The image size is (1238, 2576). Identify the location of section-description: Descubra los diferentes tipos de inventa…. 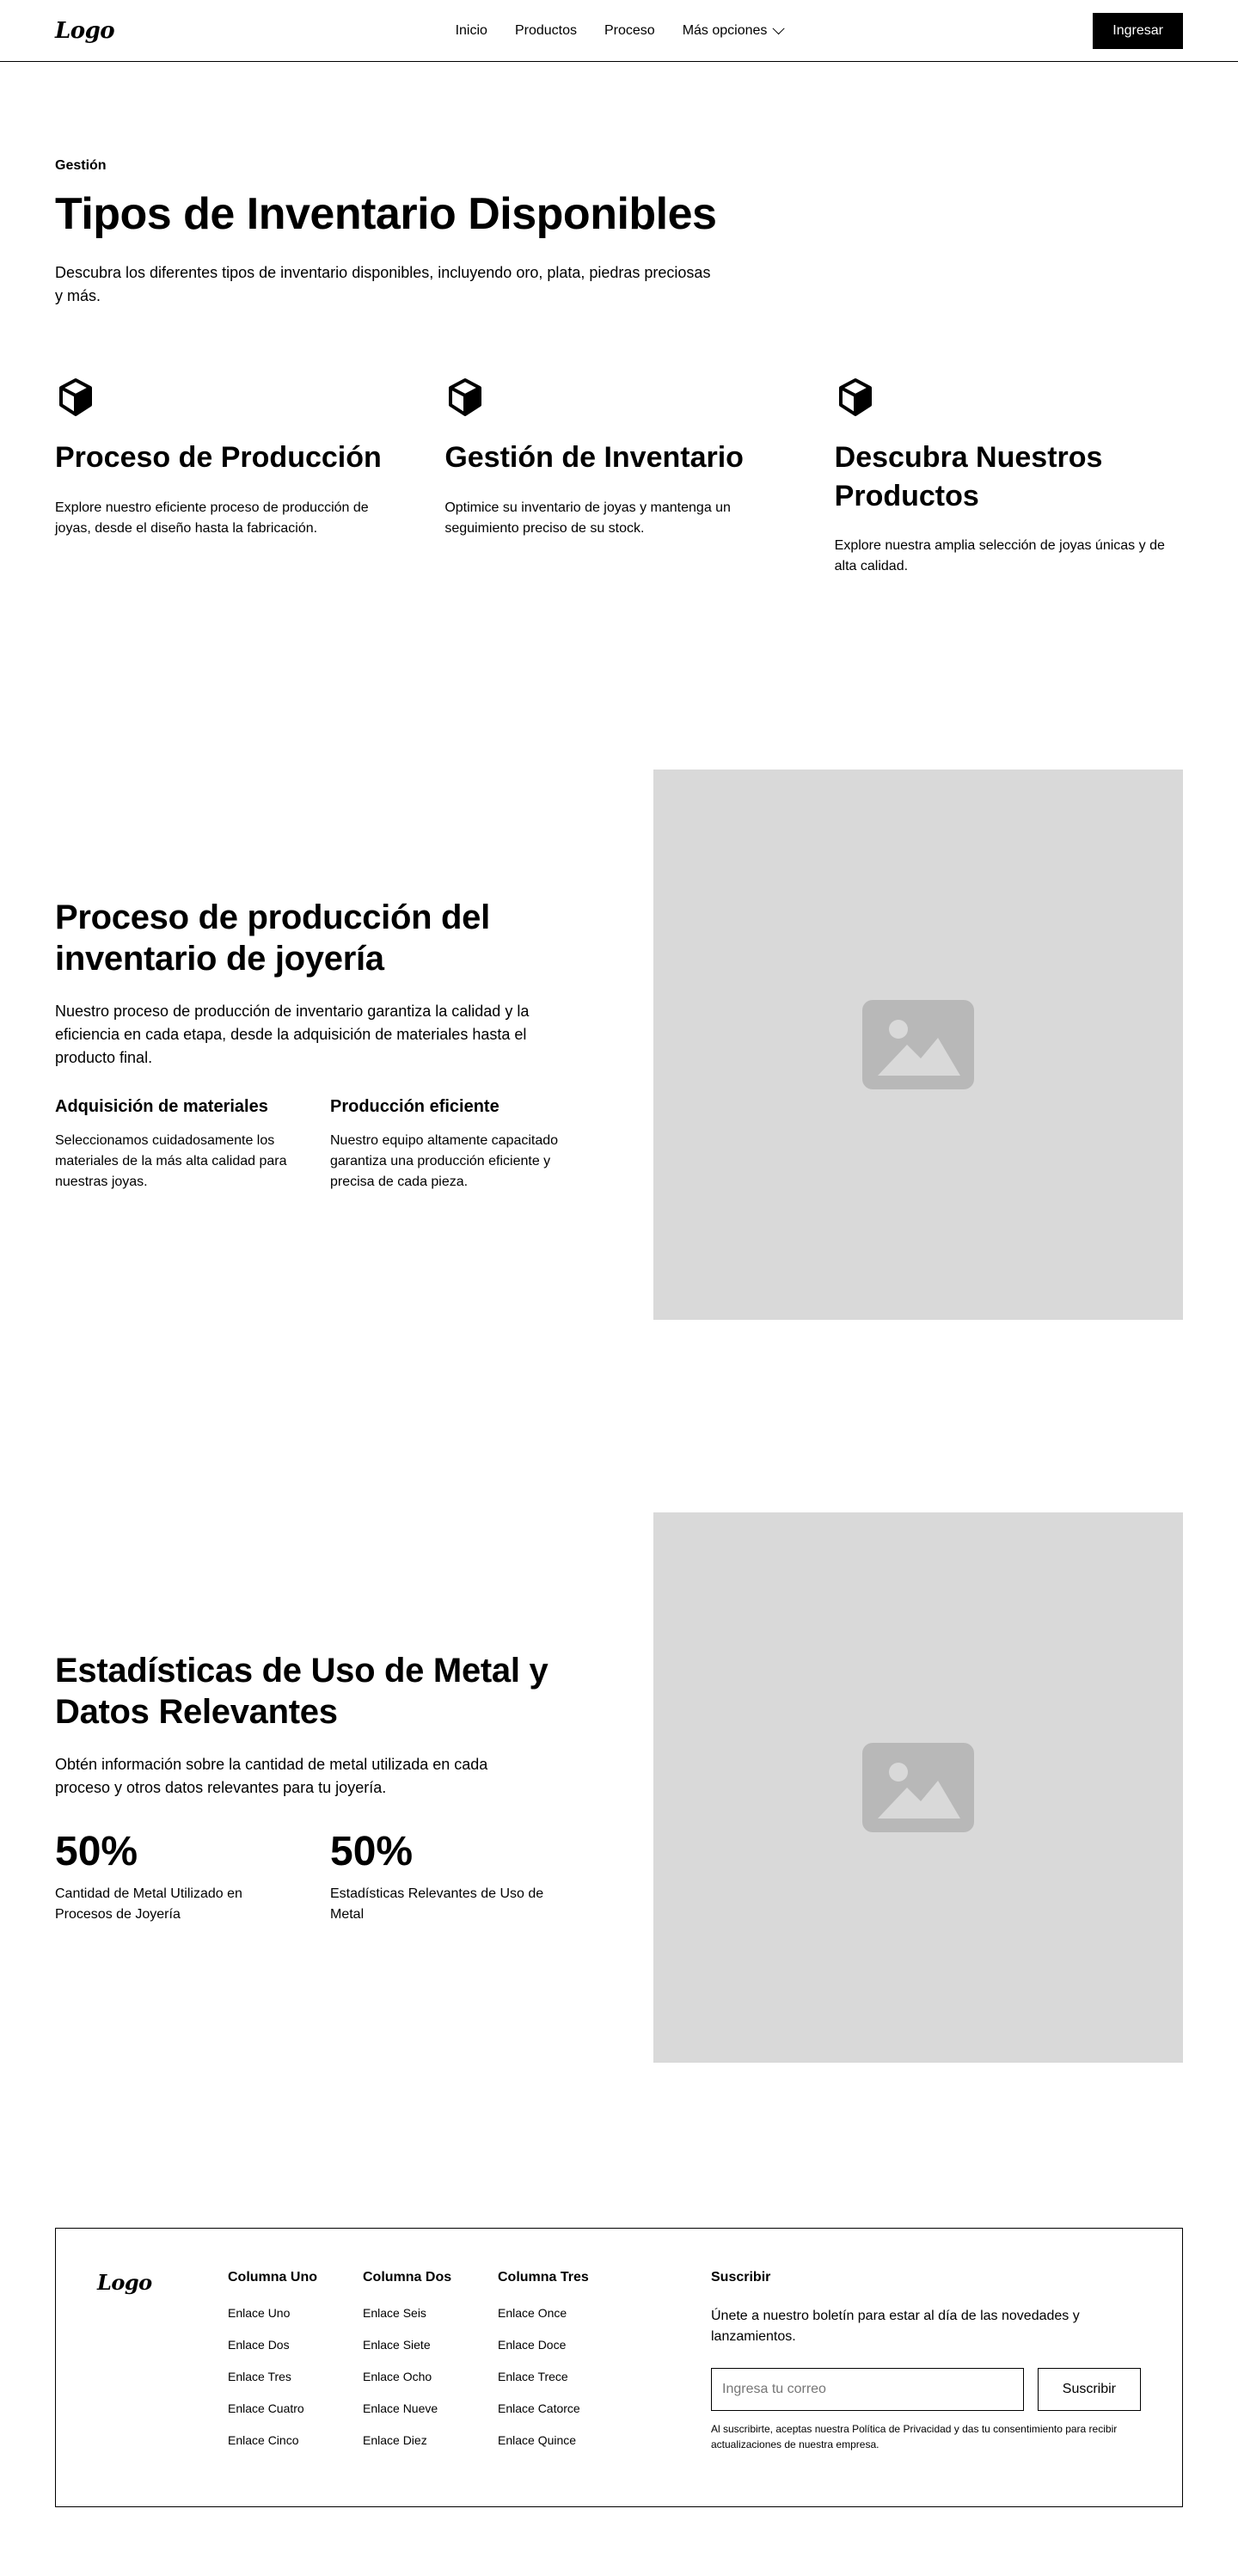
(383, 285).